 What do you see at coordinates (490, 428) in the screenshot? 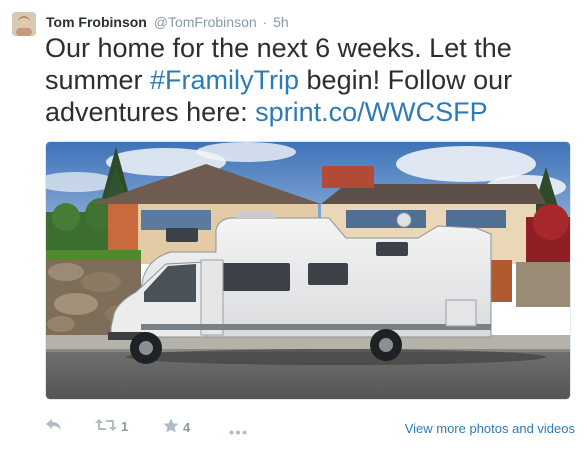
I see `view-more-media-link: View more photos and videos` at bounding box center [490, 428].